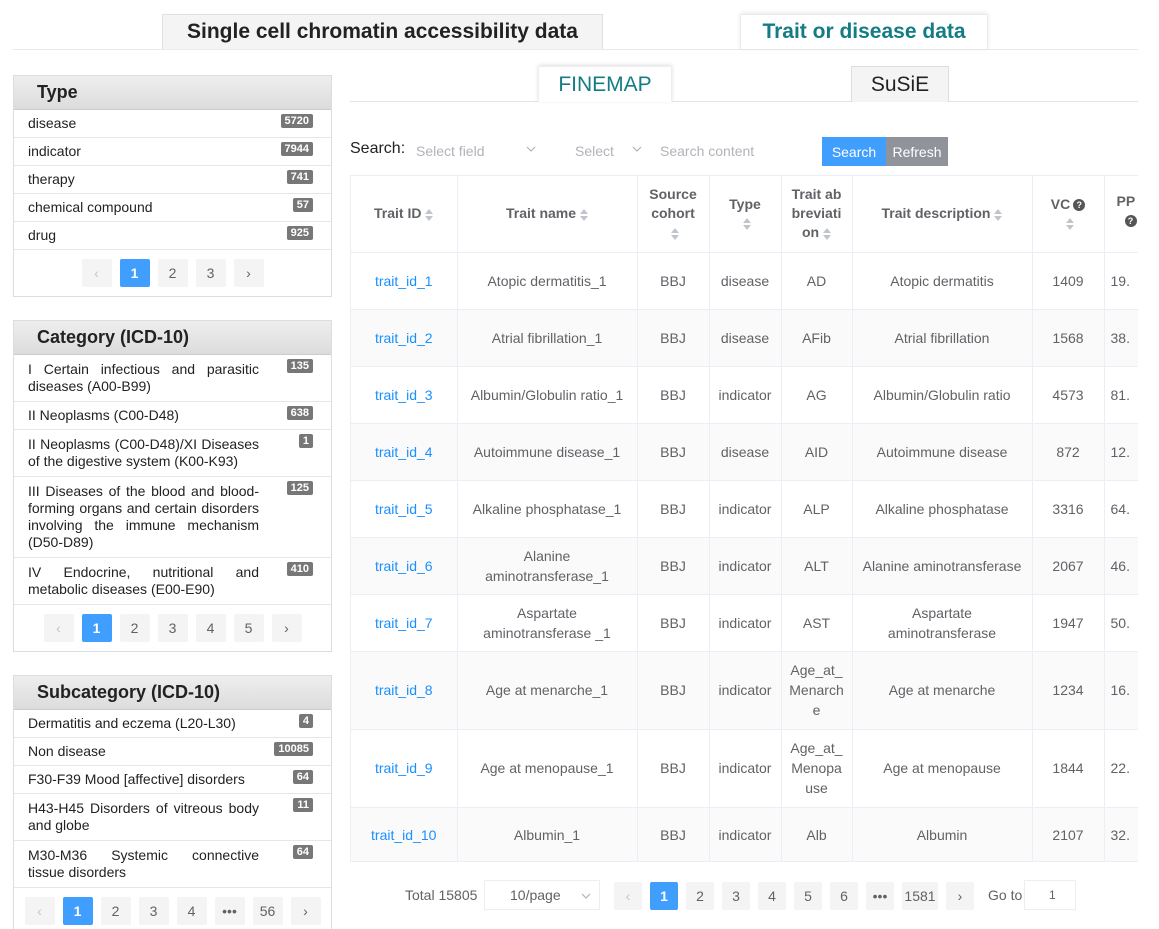 The width and height of the screenshot is (1159, 929). What do you see at coordinates (172, 416) in the screenshot?
I see `category-item: II Neoplasms (C00-D48) 638` at bounding box center [172, 416].